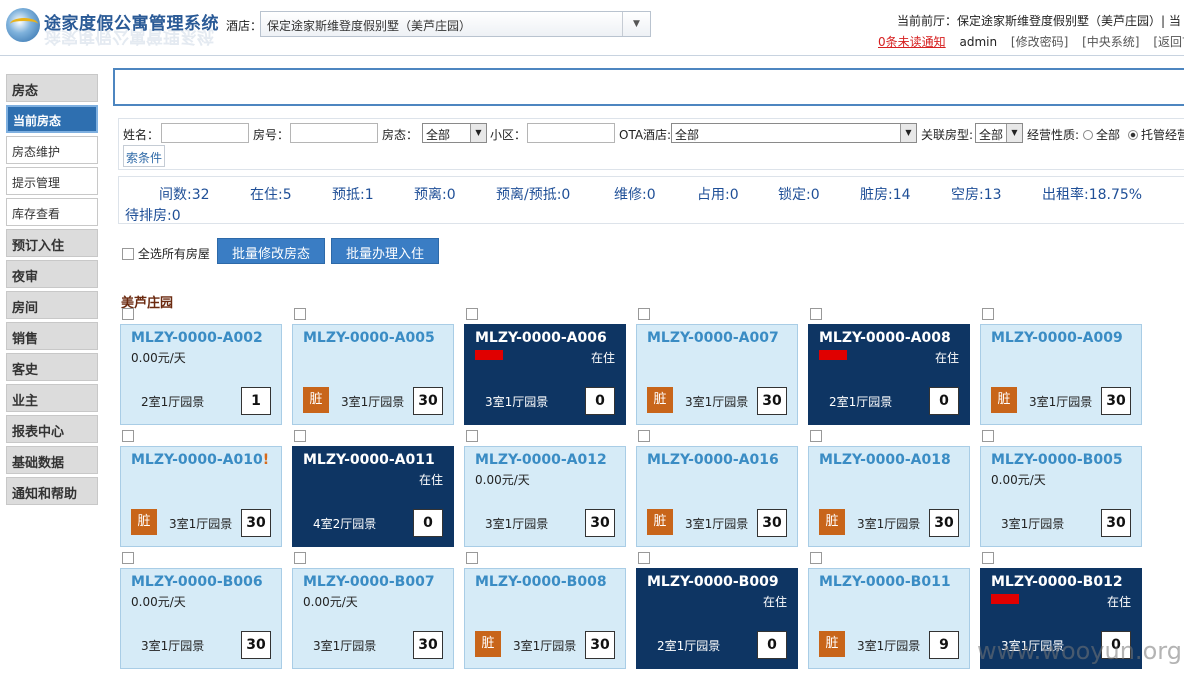 Image resolution: width=1184 pixels, height=681 pixels. What do you see at coordinates (385, 251) in the screenshot?
I see `batch-checkin-button: 批量办理入住` at bounding box center [385, 251].